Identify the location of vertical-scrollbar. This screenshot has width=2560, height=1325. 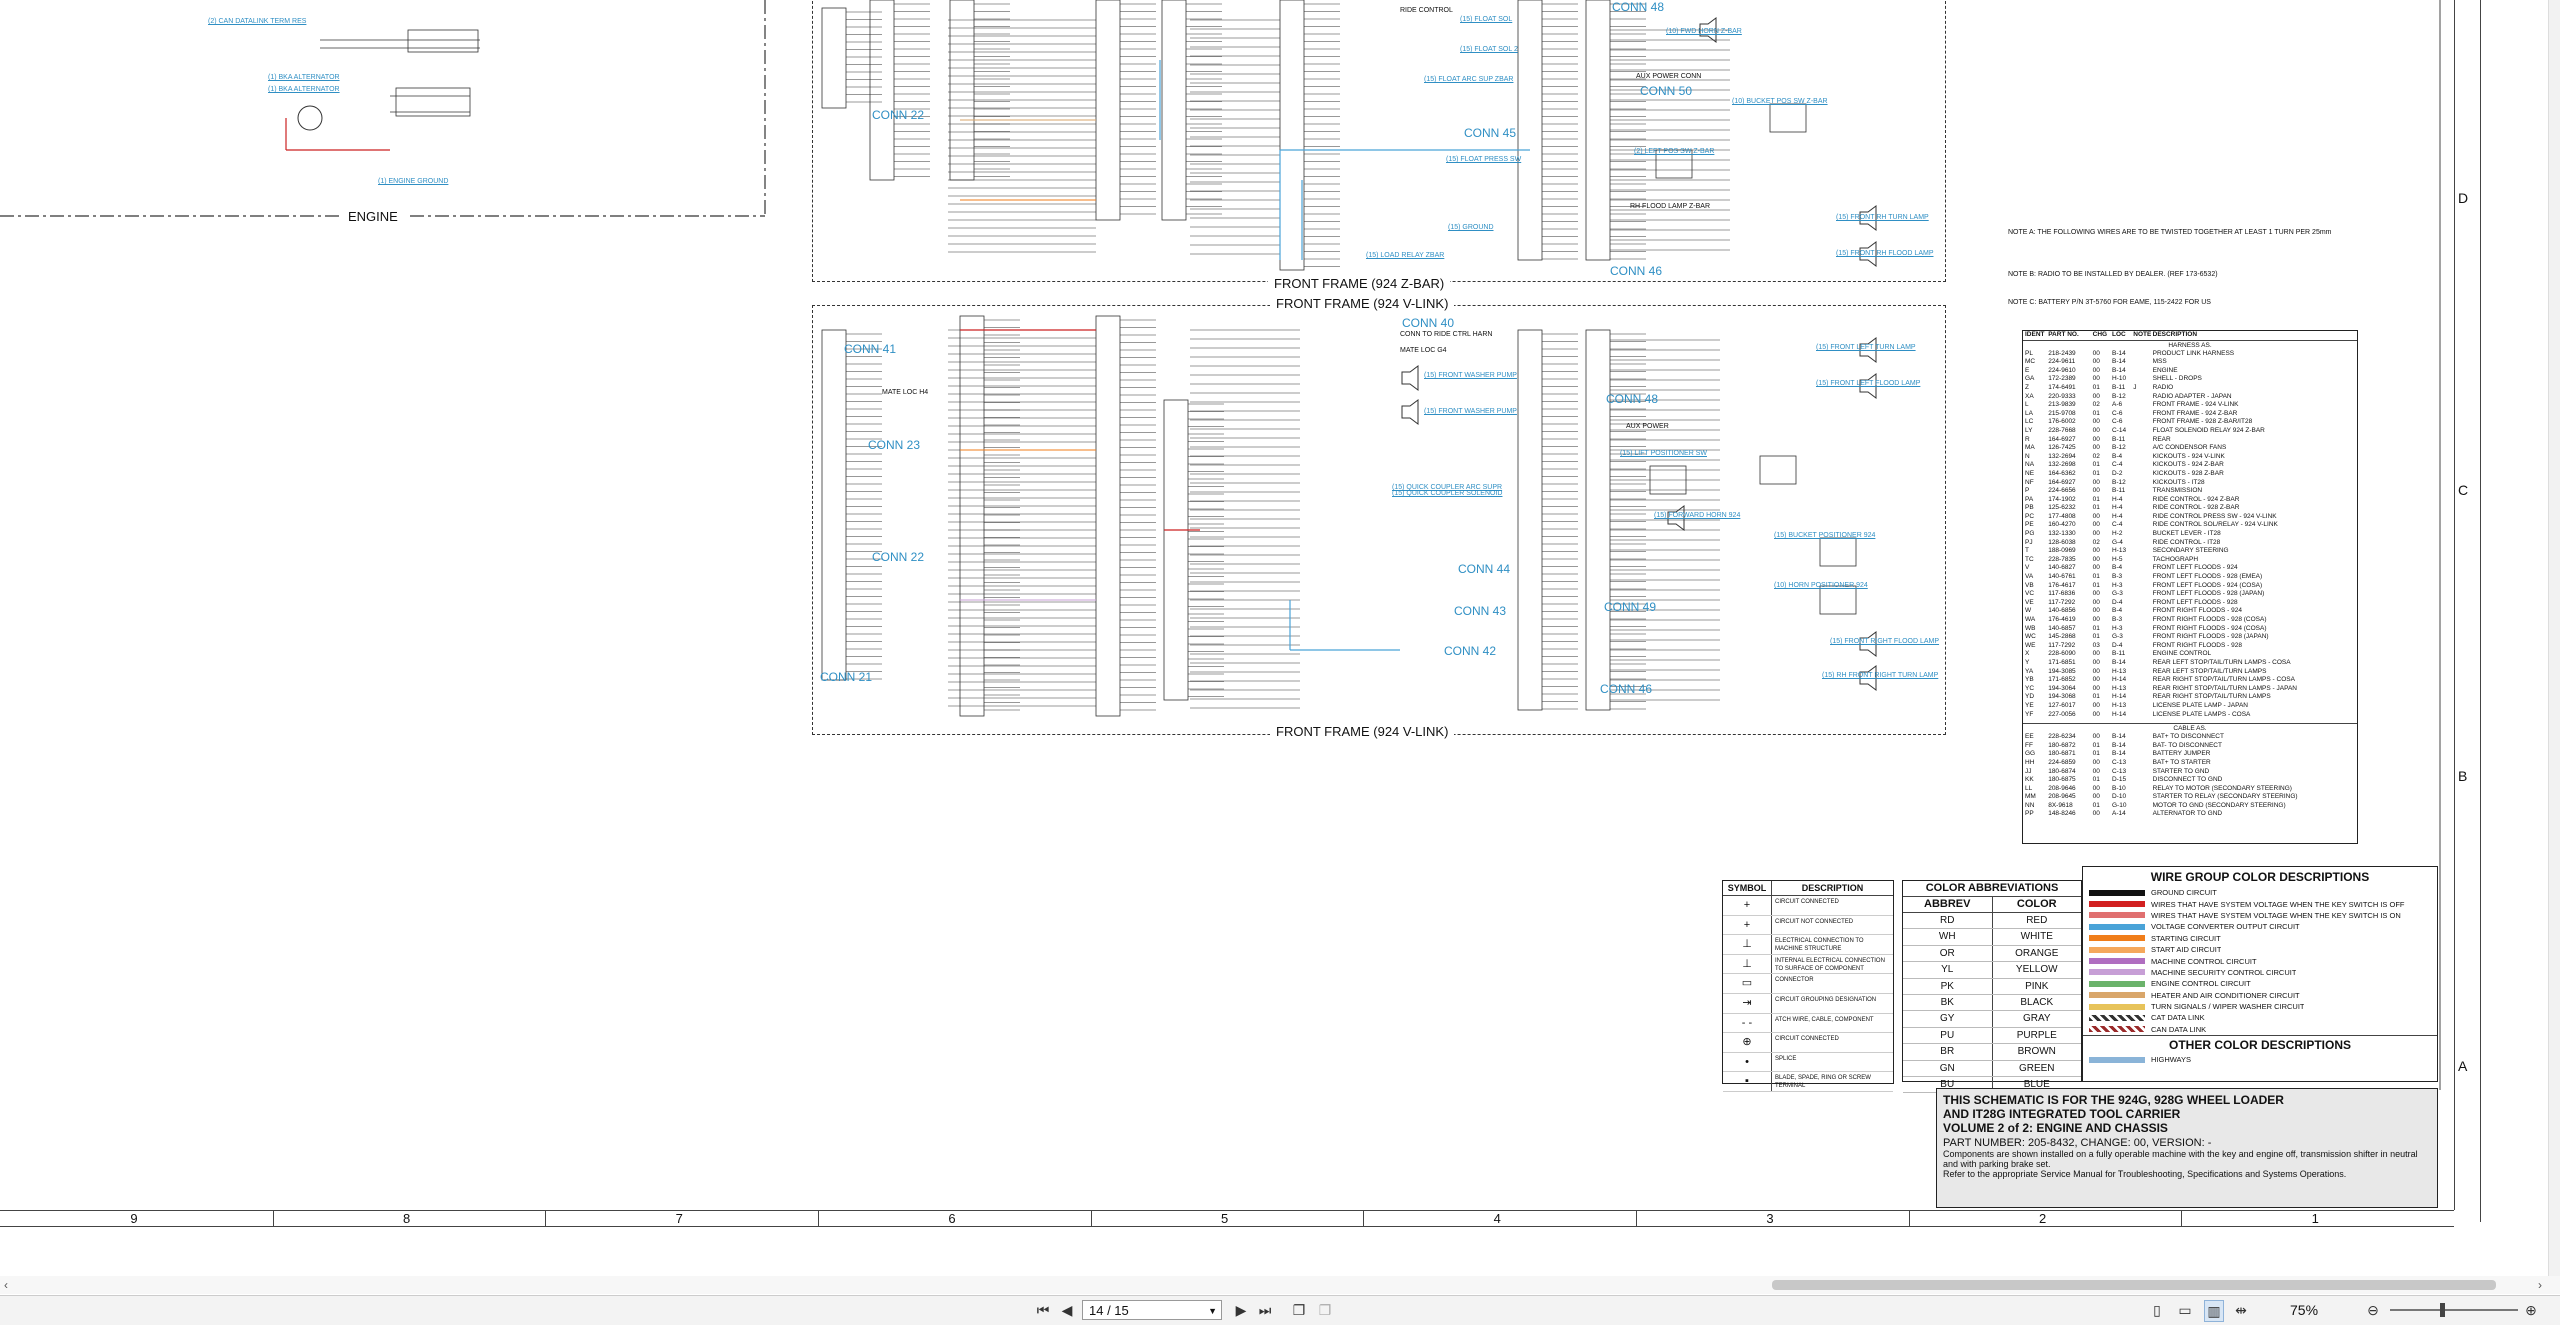
(2554, 638).